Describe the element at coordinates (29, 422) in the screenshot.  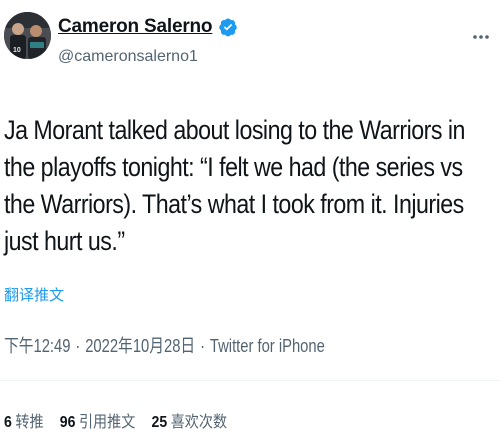
I see `retweets-label: 转推` at that location.